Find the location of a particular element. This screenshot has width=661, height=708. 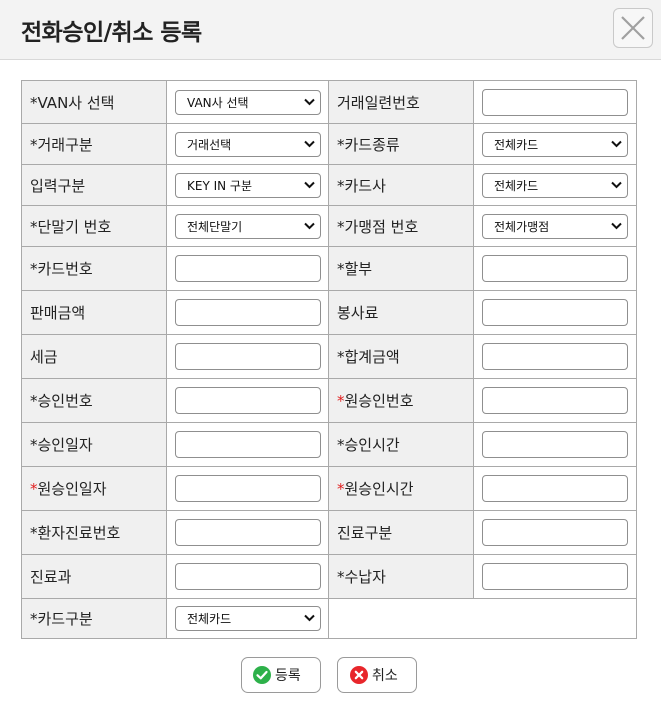

cancel-button: 취소 is located at coordinates (377, 675).